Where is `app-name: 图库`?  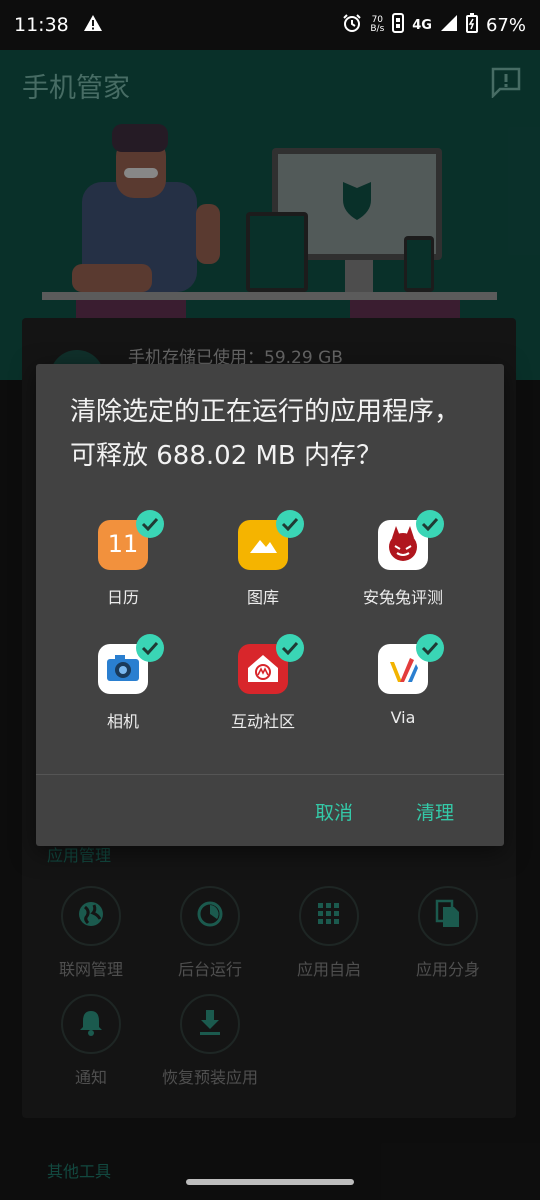 app-name: 图库 is located at coordinates (262, 597).